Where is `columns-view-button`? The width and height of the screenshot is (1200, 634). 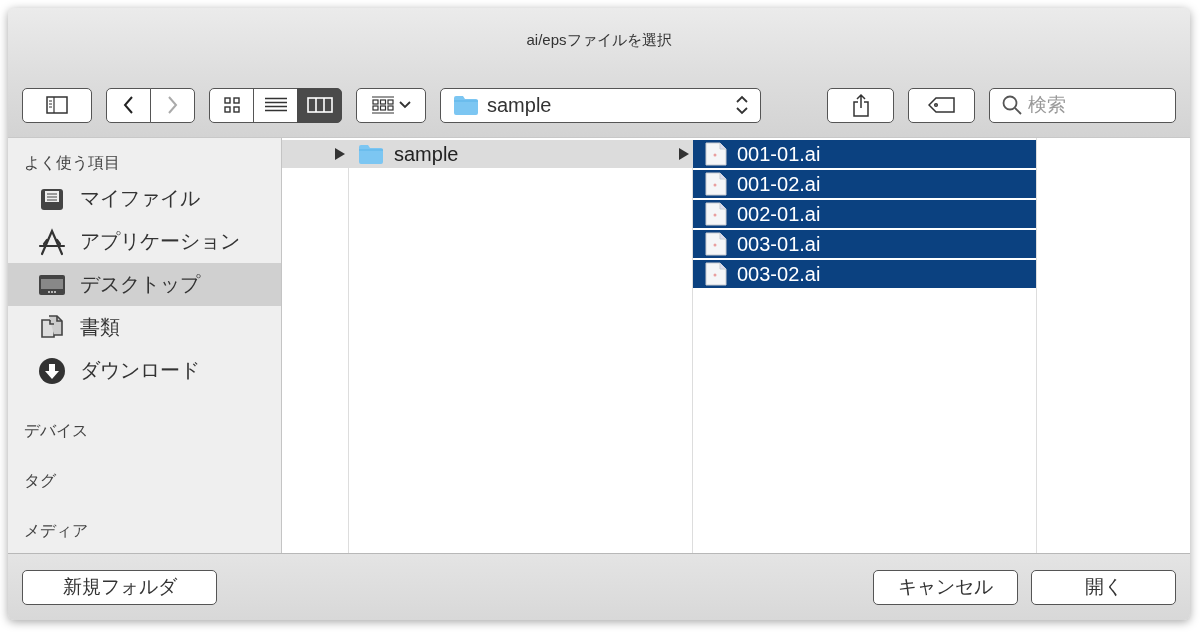
columns-view-button is located at coordinates (319, 105).